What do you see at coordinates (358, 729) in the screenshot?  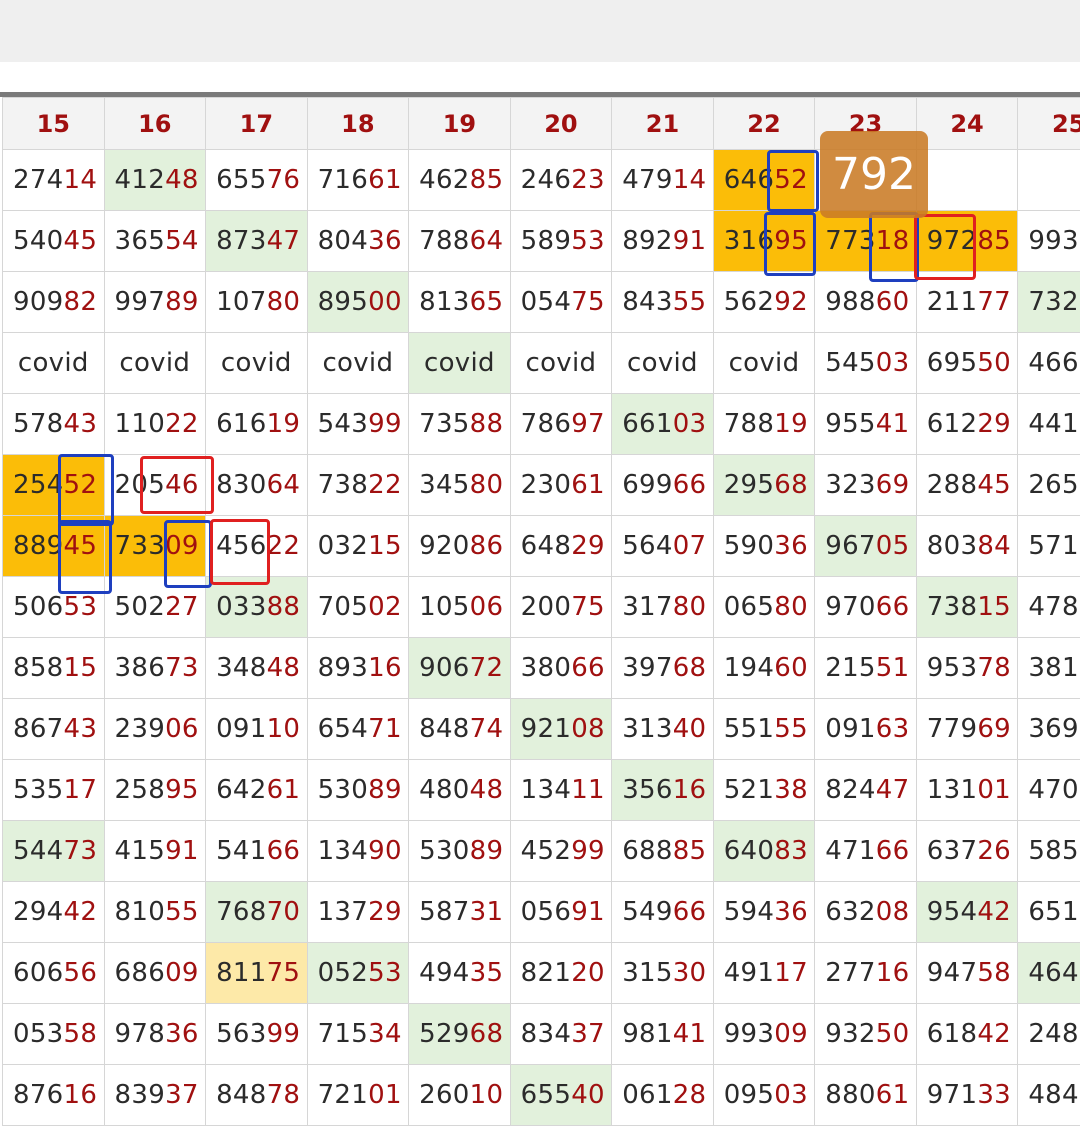 I see `number-cell: 65471` at bounding box center [358, 729].